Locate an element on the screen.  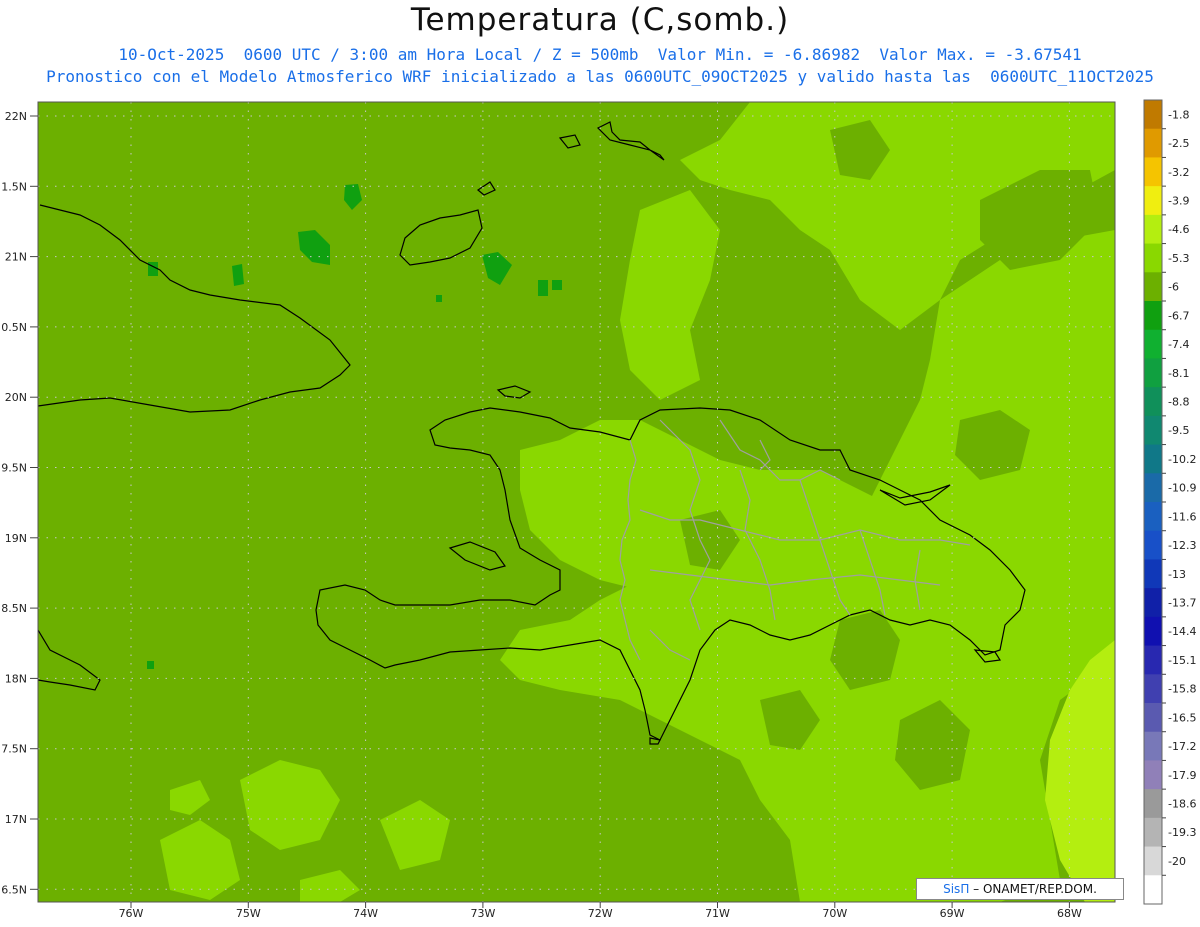
colorbar-label: -14.4 is located at coordinates (1182, 631).